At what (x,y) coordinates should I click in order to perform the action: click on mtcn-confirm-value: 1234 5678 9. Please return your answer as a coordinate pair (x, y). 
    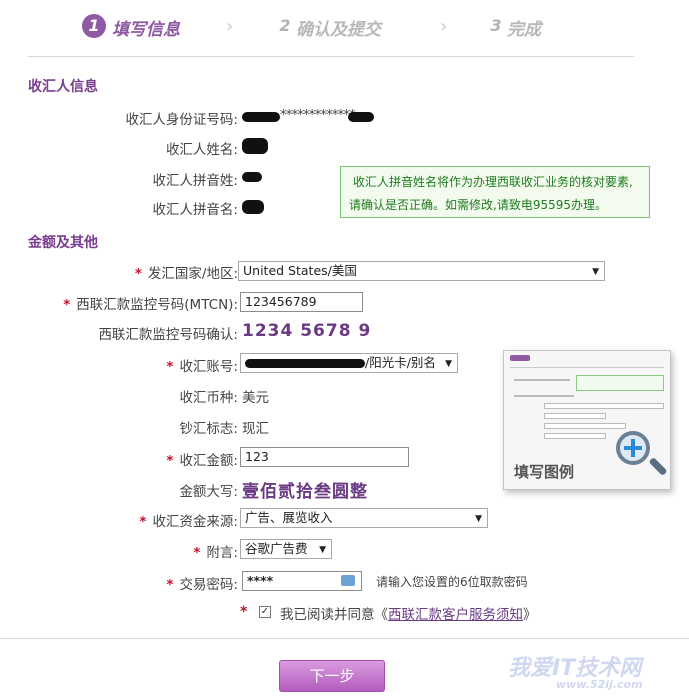
    Looking at the image, I should click on (307, 331).